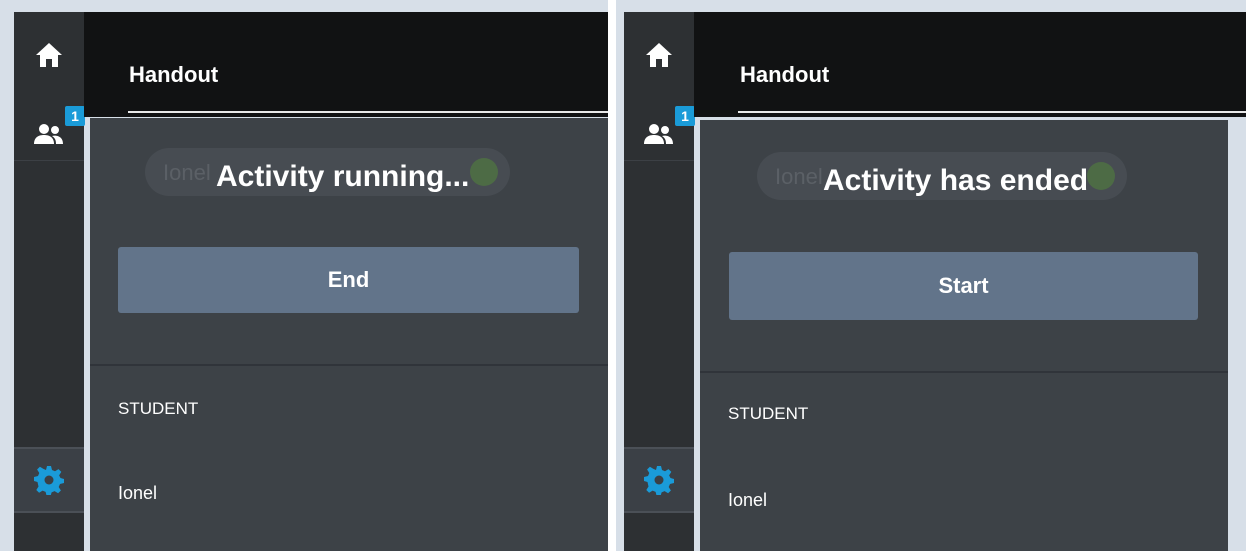 This screenshot has height=551, width=1246. Describe the element at coordinates (612, 275) in the screenshot. I see `separator` at that location.